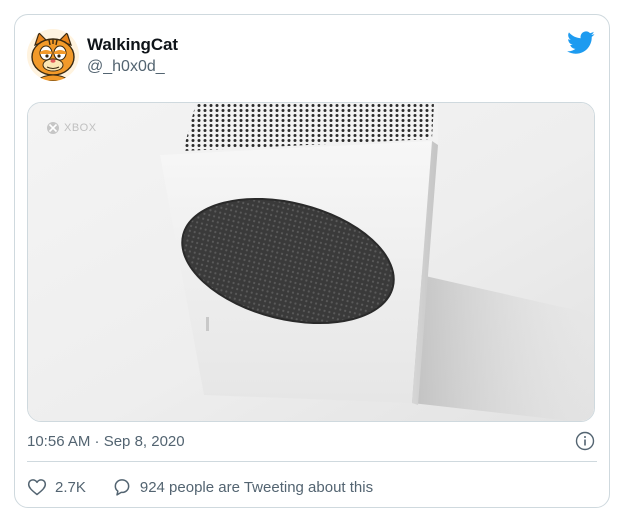 This screenshot has width=617, height=523. I want to click on xbox-watermark: XBOX, so click(71, 128).